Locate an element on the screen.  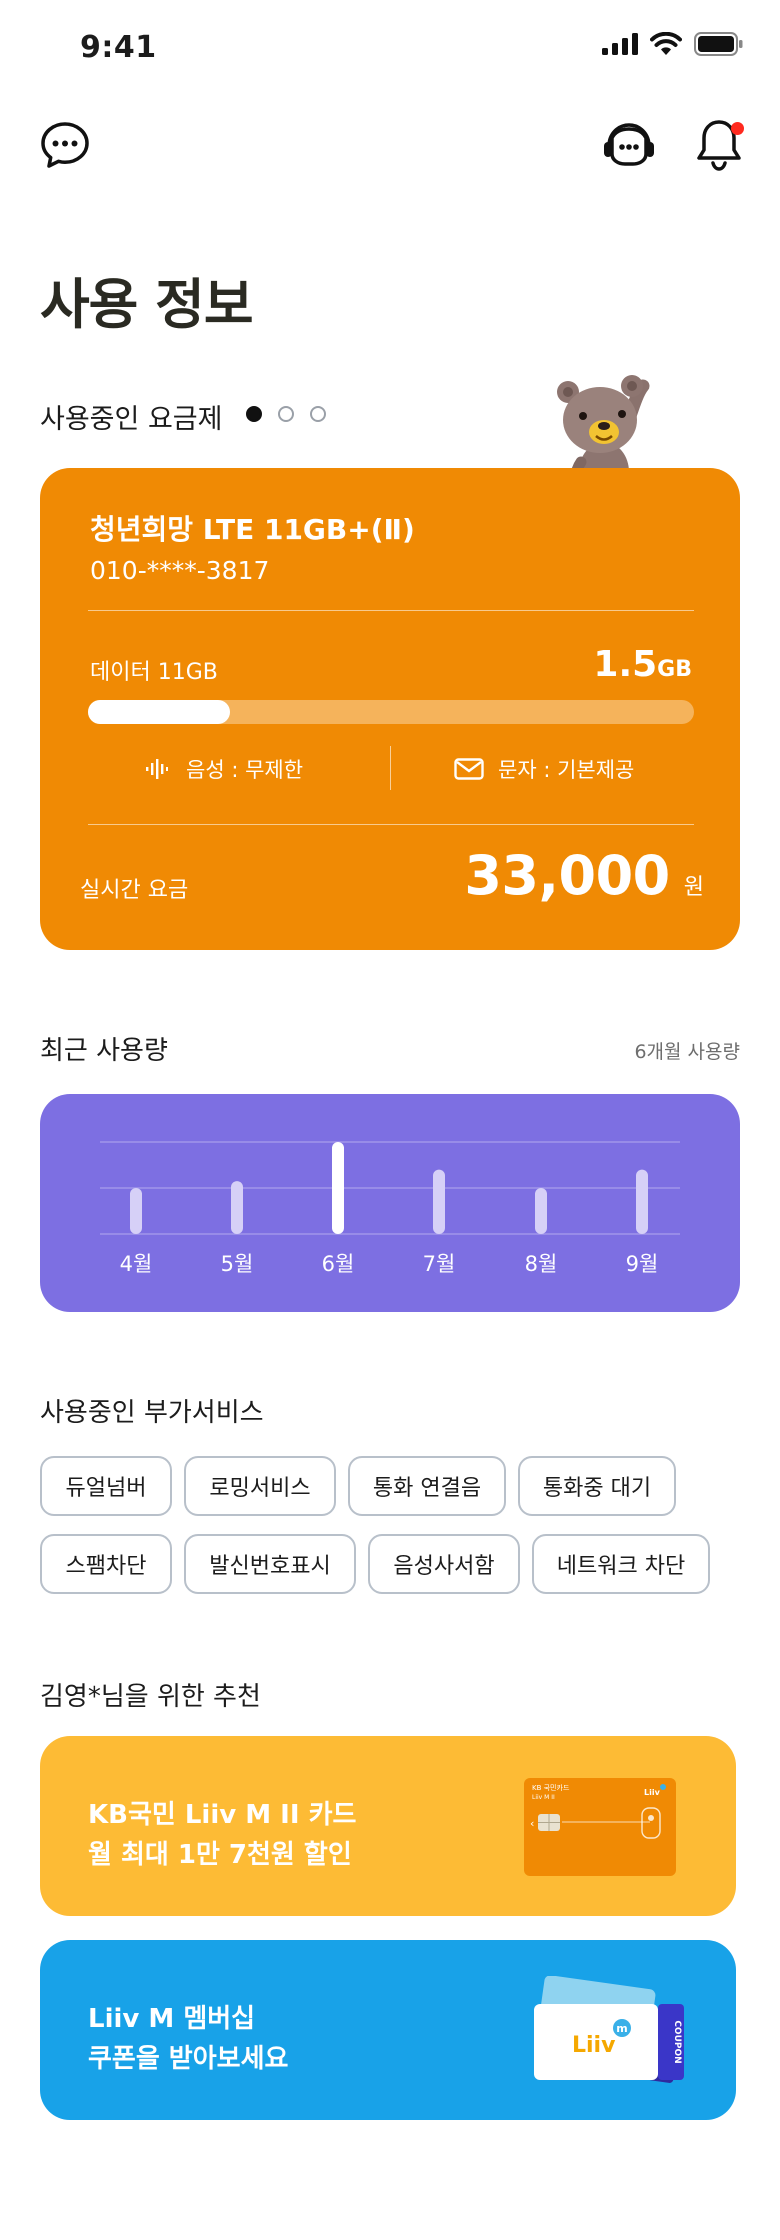
currency-unit: 원 is located at coordinates (693, 887).